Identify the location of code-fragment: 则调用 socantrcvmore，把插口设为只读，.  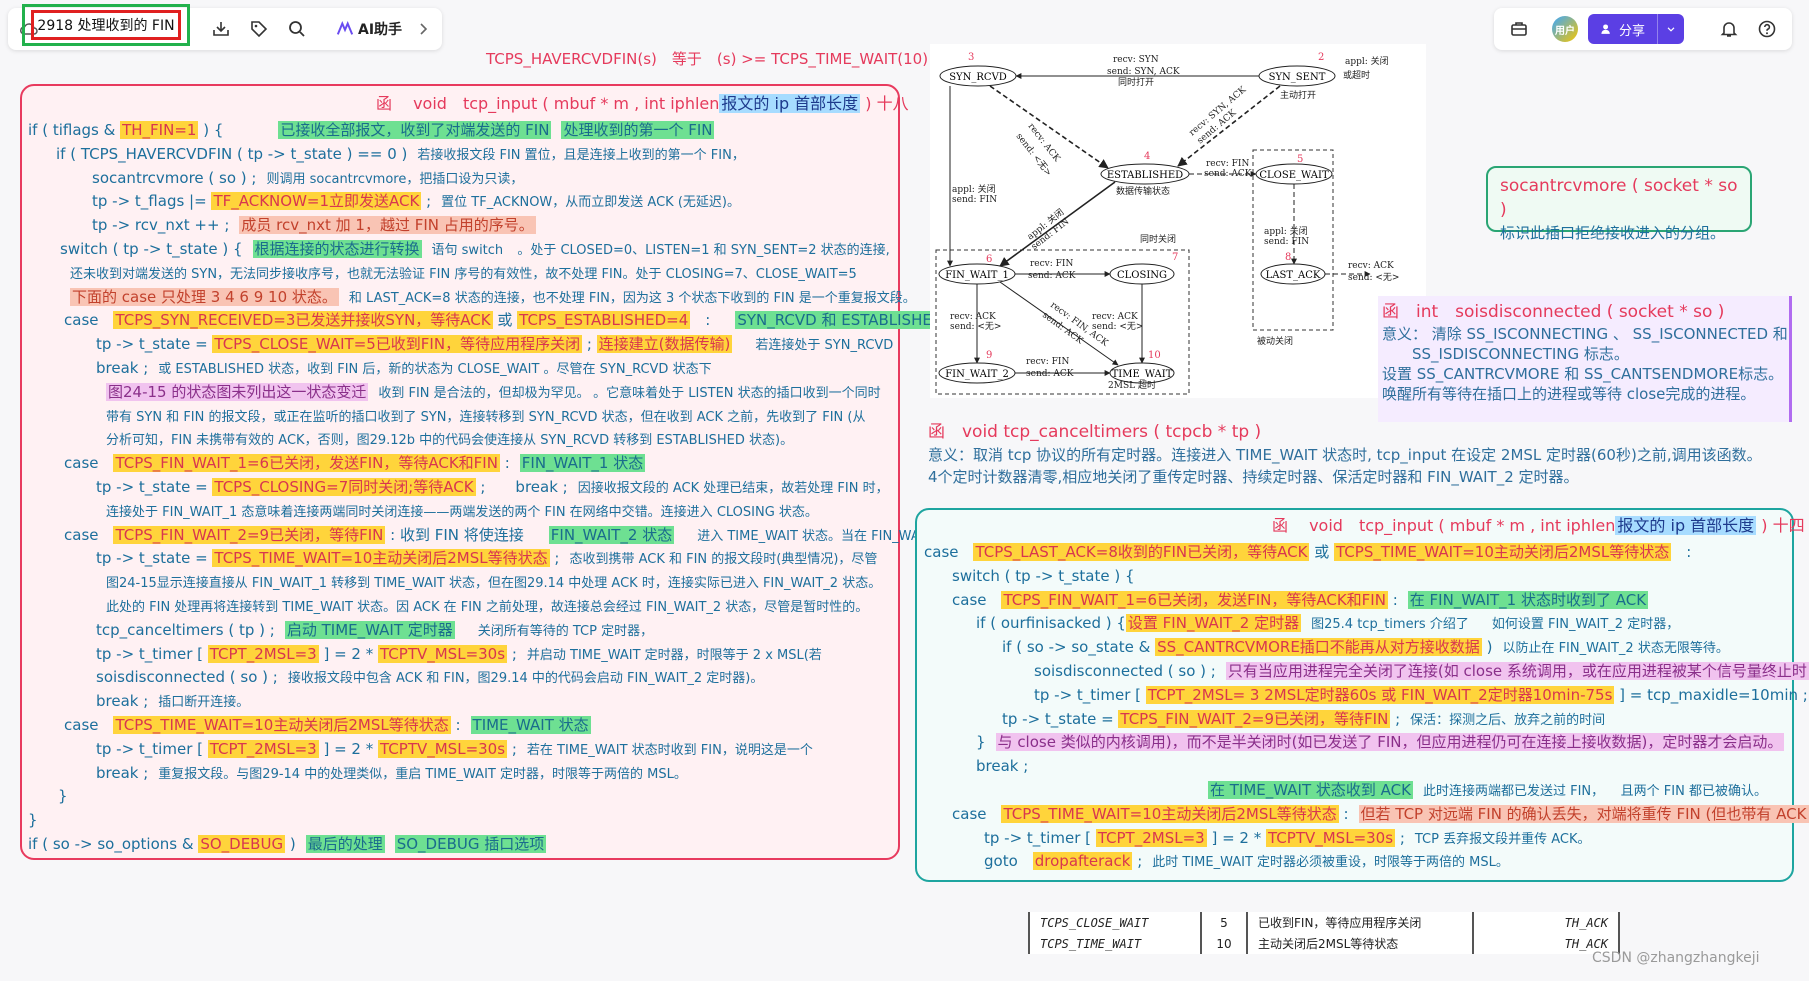
(395, 179).